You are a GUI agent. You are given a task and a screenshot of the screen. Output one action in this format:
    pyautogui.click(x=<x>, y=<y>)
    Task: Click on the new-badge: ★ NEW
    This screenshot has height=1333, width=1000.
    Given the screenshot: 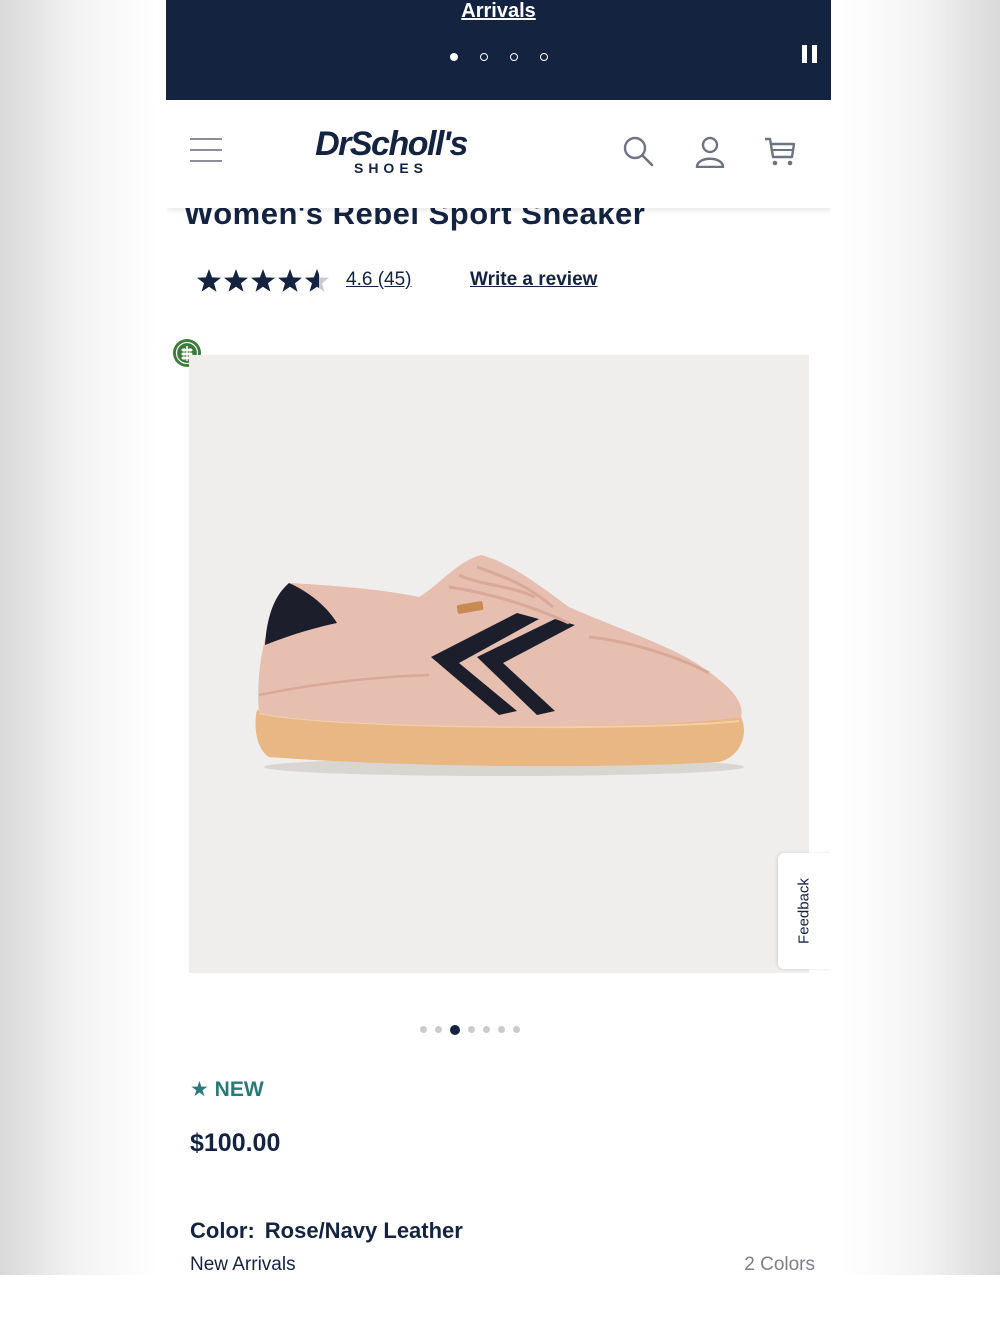 What is the action you would take?
    pyautogui.click(x=227, y=1089)
    